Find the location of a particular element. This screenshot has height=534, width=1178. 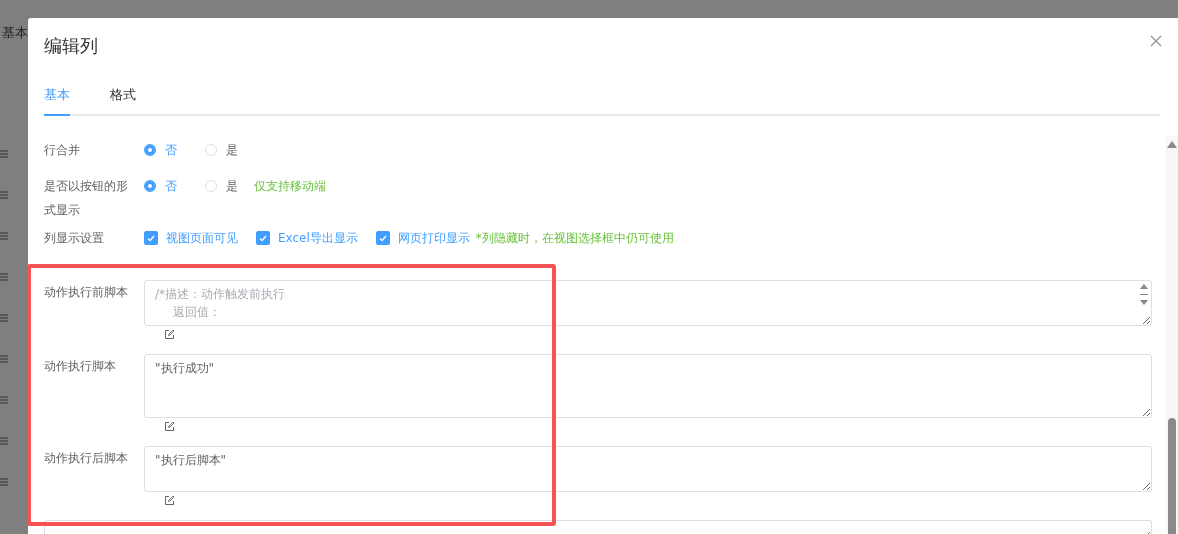

tab: 格式 is located at coordinates (123, 100).